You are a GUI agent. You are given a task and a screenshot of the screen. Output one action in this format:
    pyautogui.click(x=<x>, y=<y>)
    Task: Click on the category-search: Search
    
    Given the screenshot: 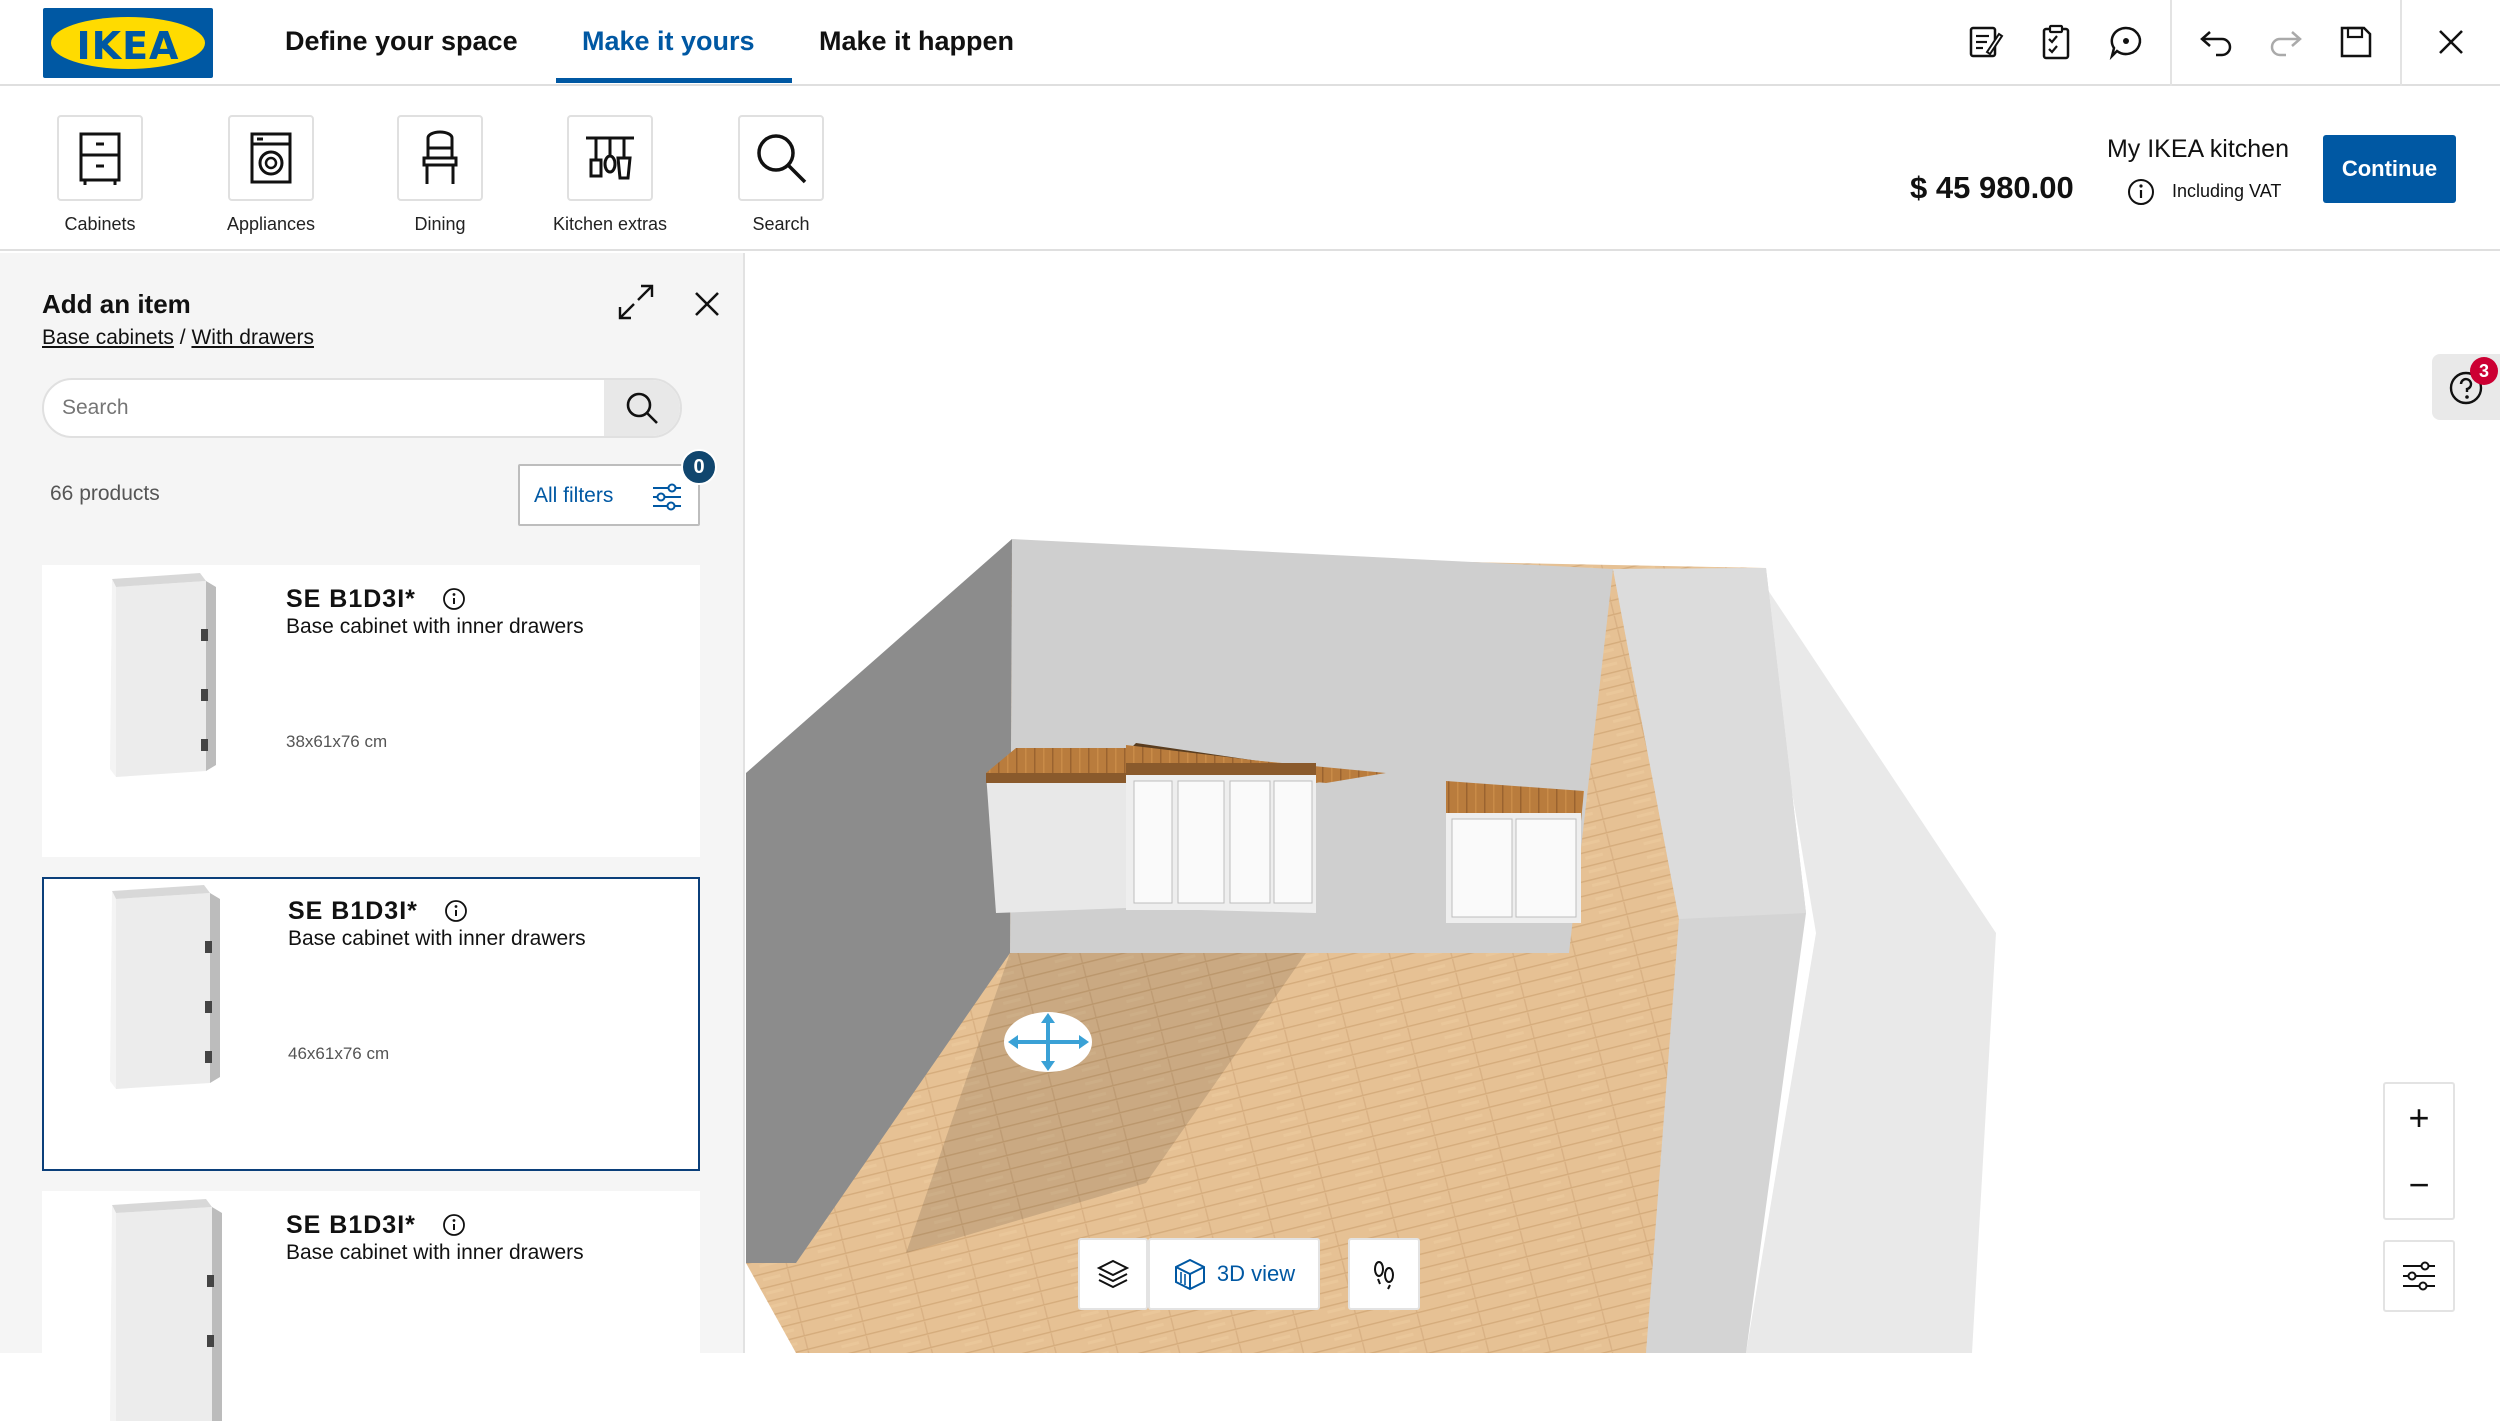 What is the action you would take?
    pyautogui.click(x=781, y=174)
    